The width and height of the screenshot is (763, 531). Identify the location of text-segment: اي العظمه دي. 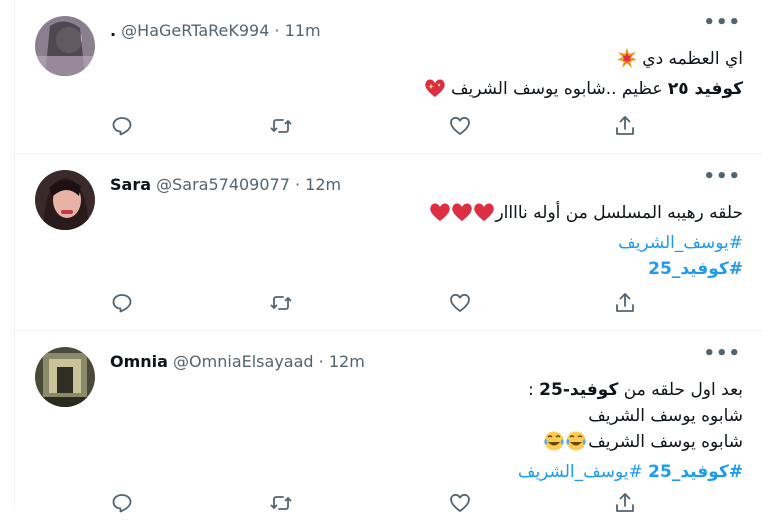
(692, 59).